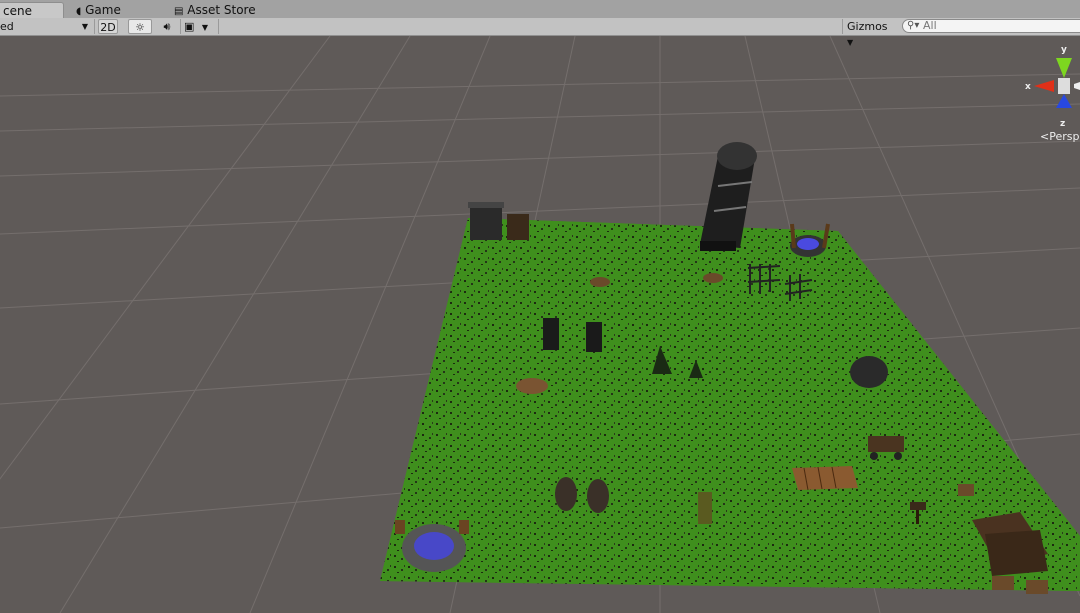 The height and width of the screenshot is (613, 1080). Describe the element at coordinates (913, 25) in the screenshot. I see `search-icon: ⚲▾` at that location.